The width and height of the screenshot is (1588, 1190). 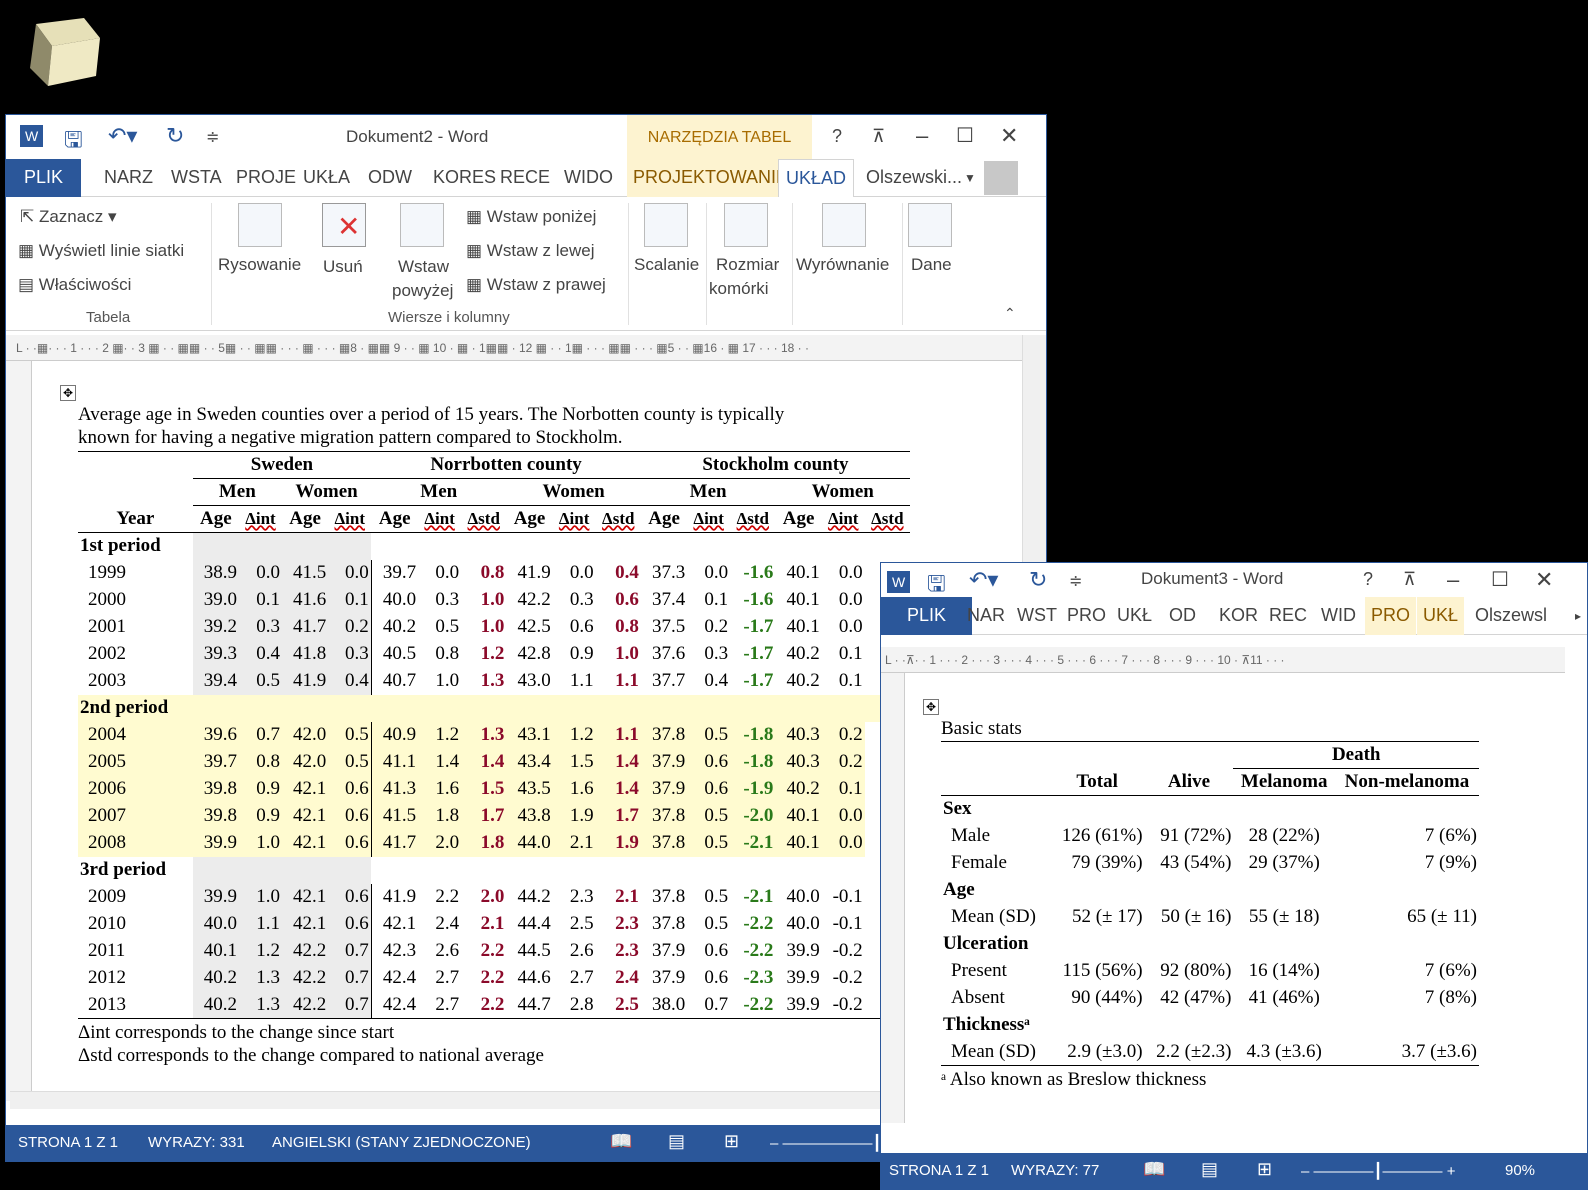 I want to click on web-layout-icon: ⊞, so click(x=731, y=1141).